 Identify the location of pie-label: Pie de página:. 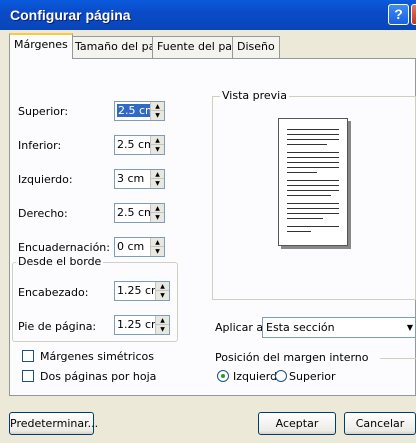
(57, 326).